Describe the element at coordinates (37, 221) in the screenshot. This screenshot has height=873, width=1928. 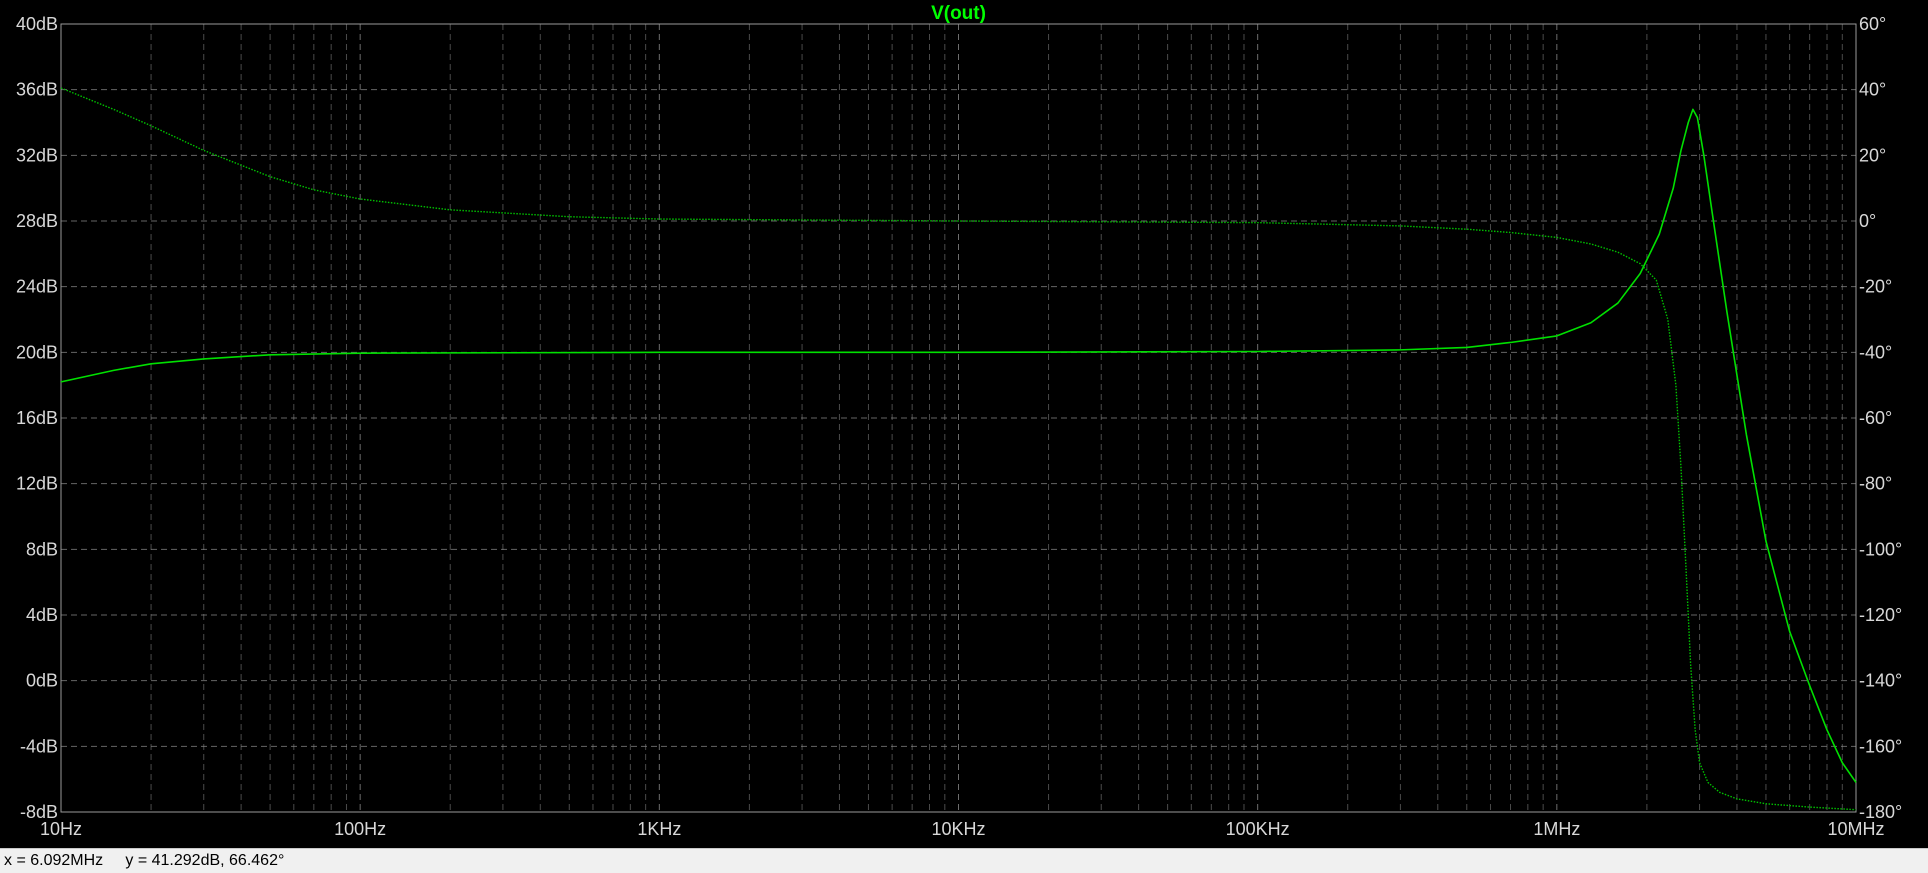
I see `y-left-tick-label: 28dB` at that location.